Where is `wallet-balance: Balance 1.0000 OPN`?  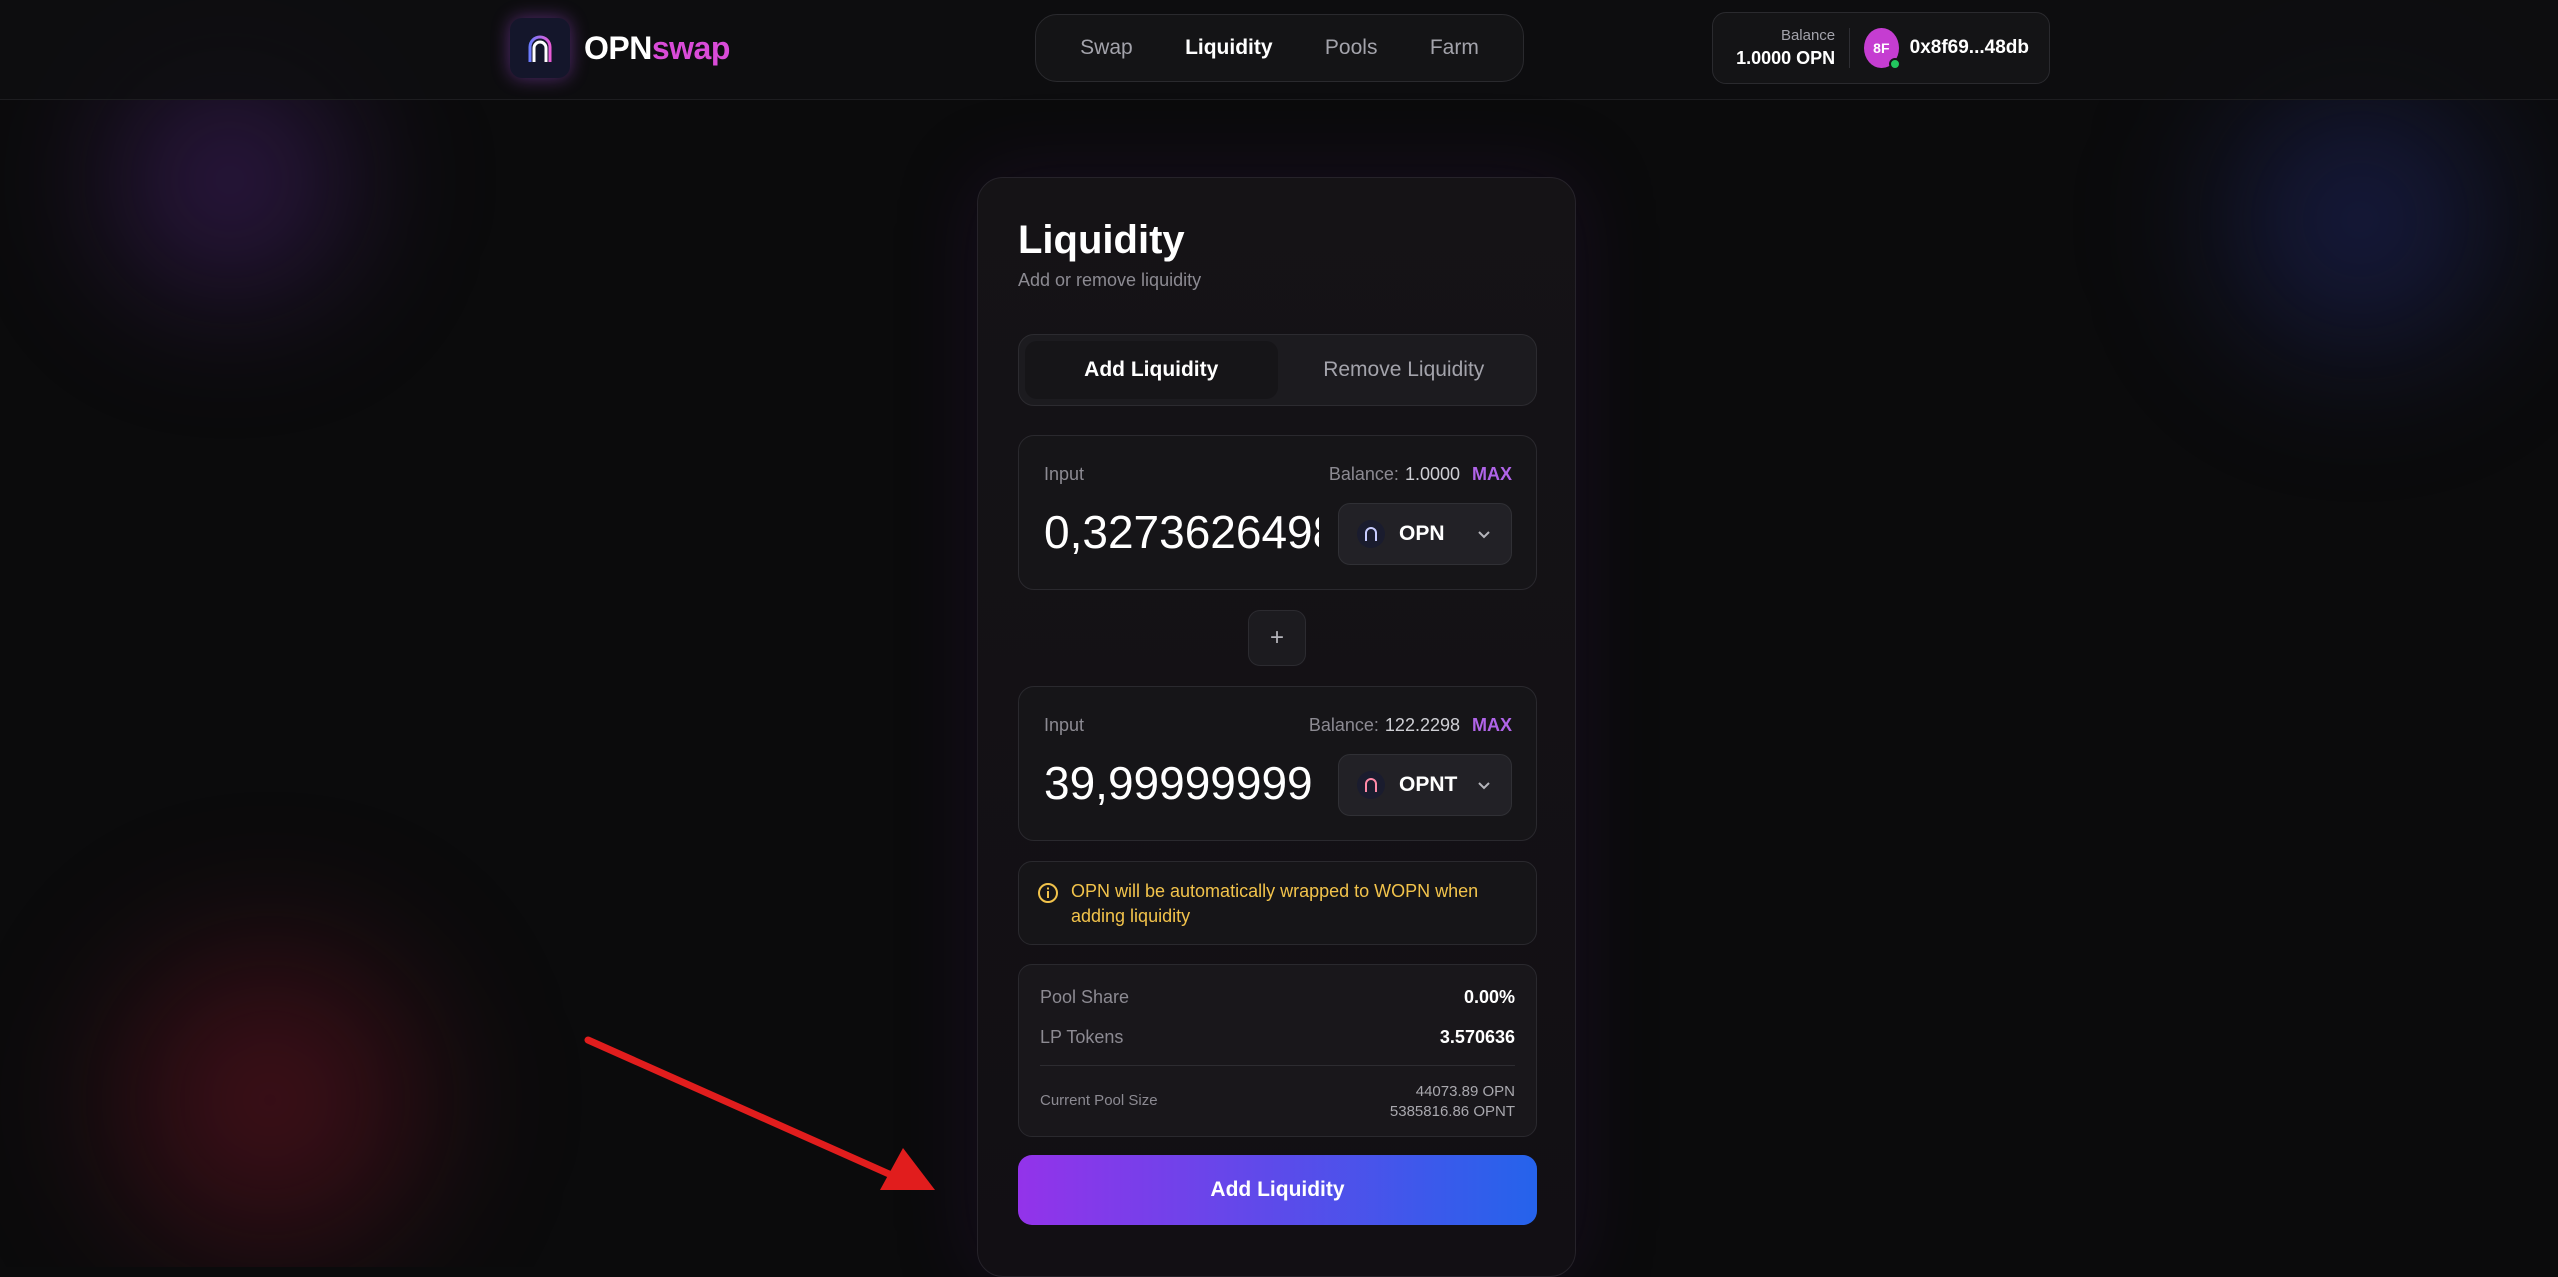
wallet-balance: Balance 1.0000 OPN is located at coordinates (1784, 48).